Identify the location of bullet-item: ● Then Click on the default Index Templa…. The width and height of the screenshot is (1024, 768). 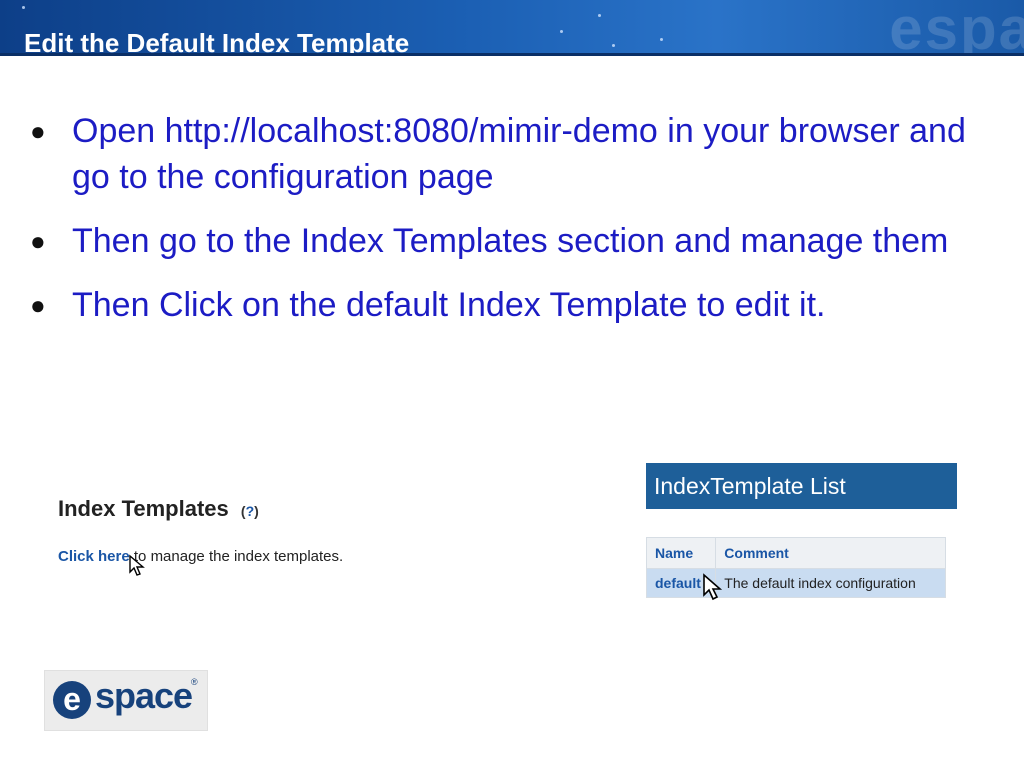
(510, 305).